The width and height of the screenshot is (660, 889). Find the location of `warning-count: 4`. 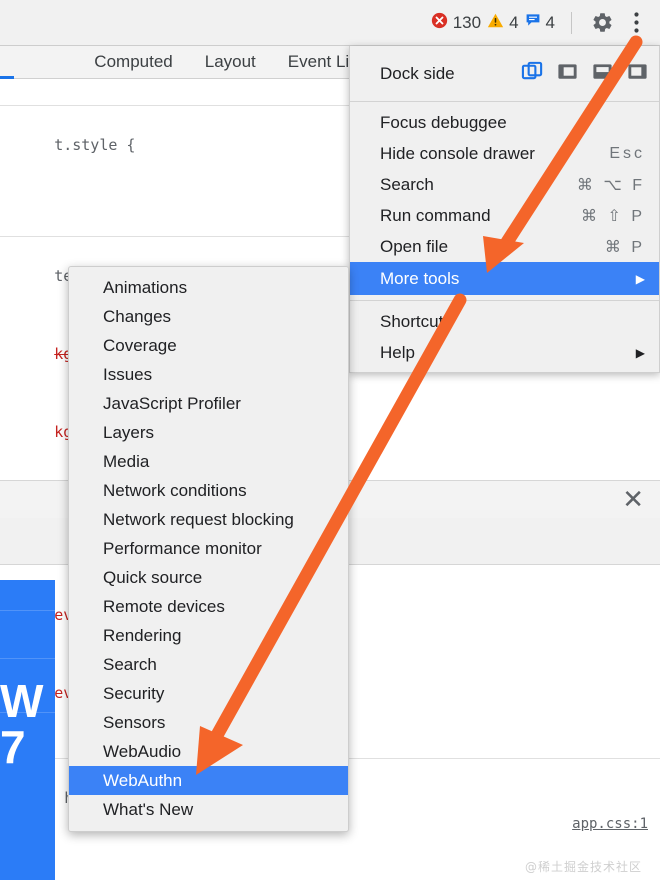

warning-count: 4 is located at coordinates (514, 22).